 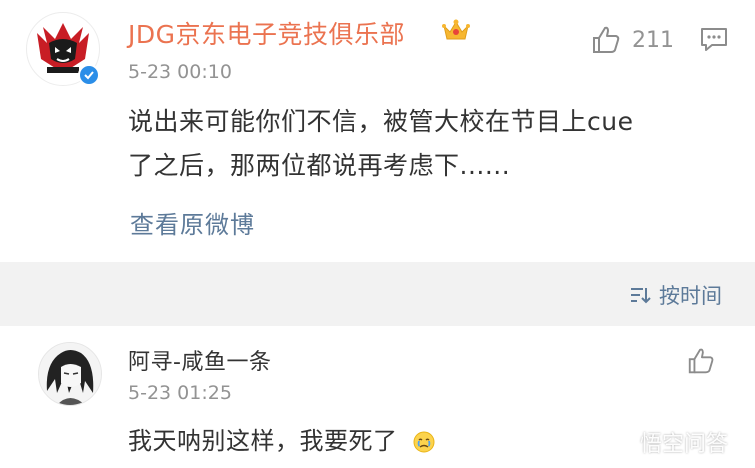 I want to click on post-like-button: 211, so click(x=632, y=40).